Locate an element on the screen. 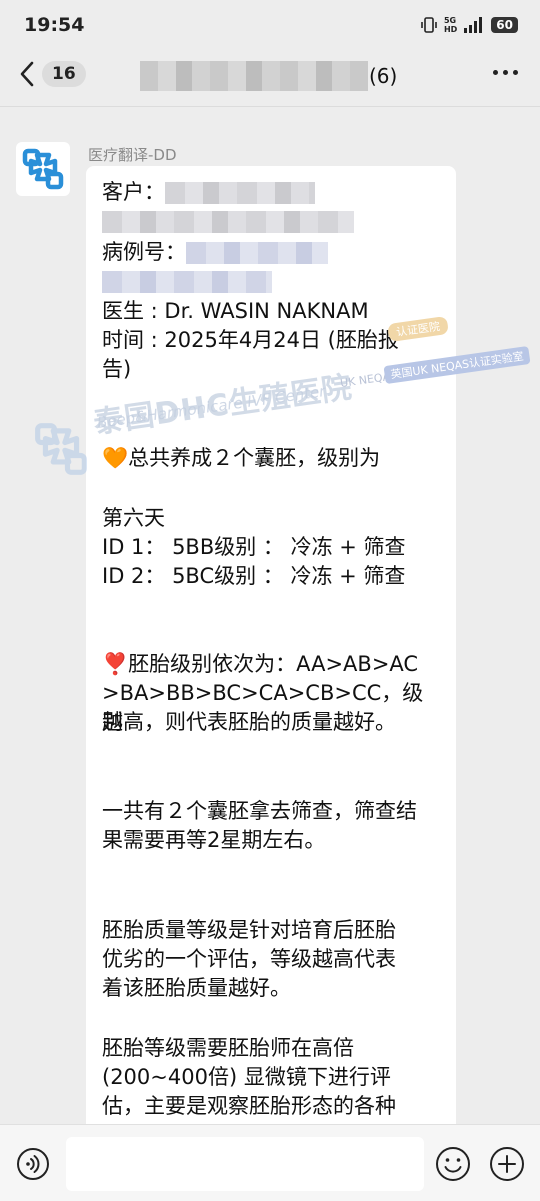  vibrate-icon is located at coordinates (429, 25).